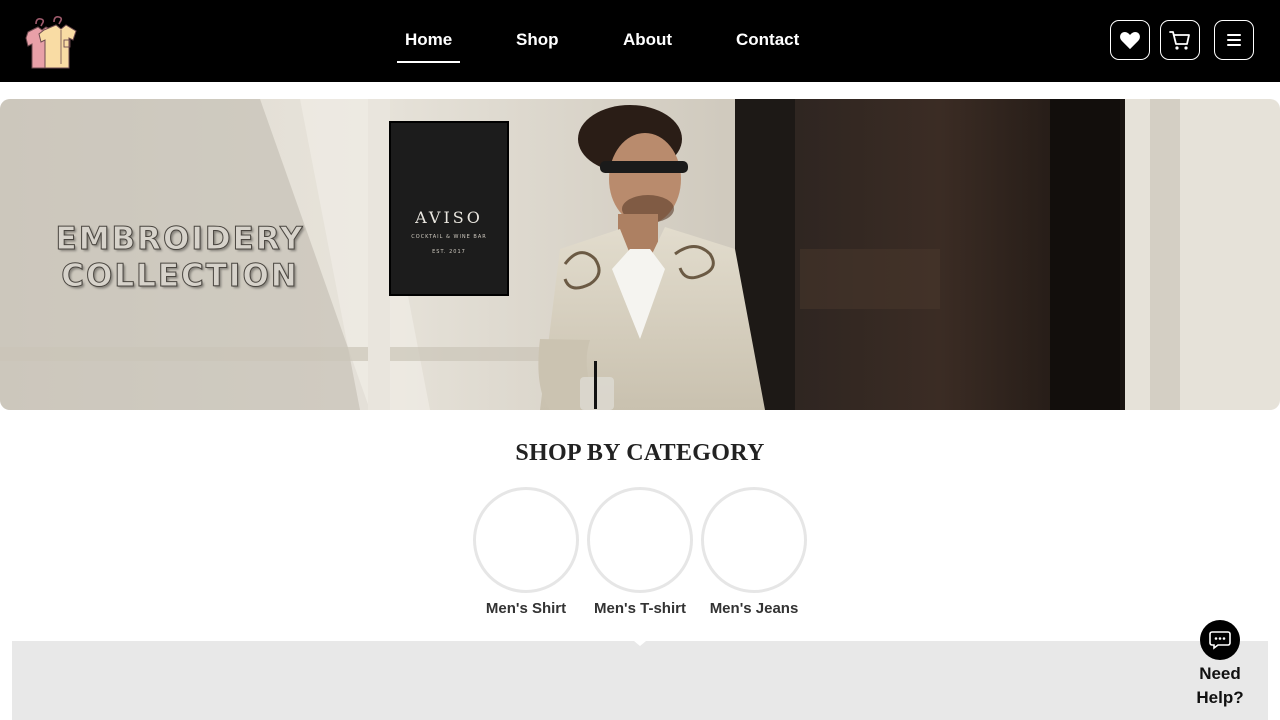  What do you see at coordinates (537, 40) in the screenshot?
I see `nav-shop: Shop` at bounding box center [537, 40].